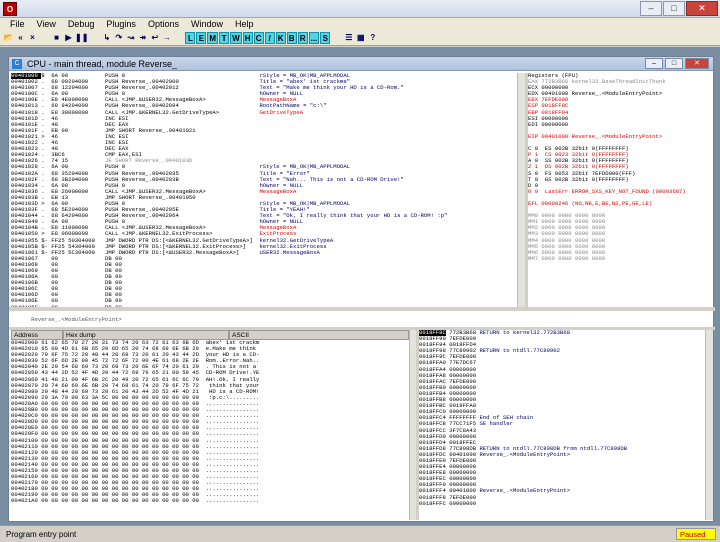  What do you see at coordinates (41, 534) in the screenshot?
I see `status-text: Program entry point` at bounding box center [41, 534].